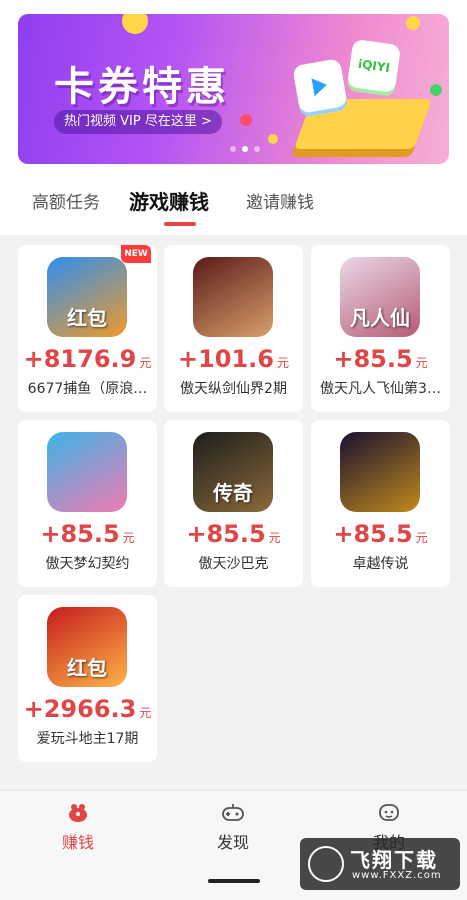 Image resolution: width=467 pixels, height=900 pixels. I want to click on game-card: +101.6 元傲天纵剑仙界2期, so click(233, 328).